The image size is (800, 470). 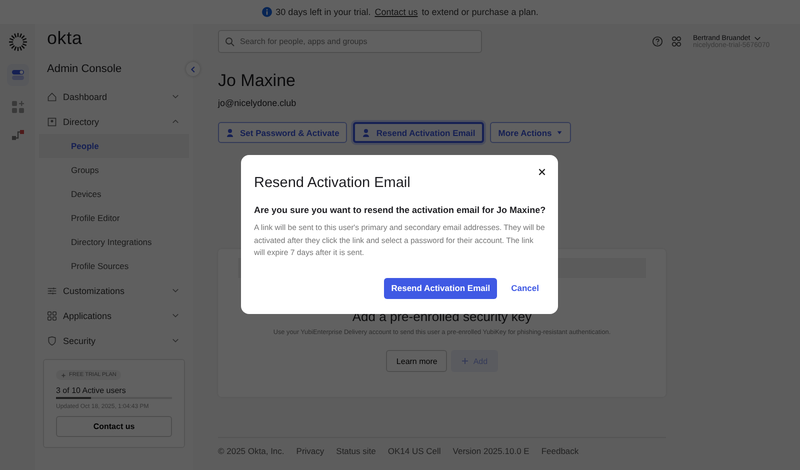 What do you see at coordinates (84, 69) in the screenshot?
I see `admin-console-title: Admin Console` at bounding box center [84, 69].